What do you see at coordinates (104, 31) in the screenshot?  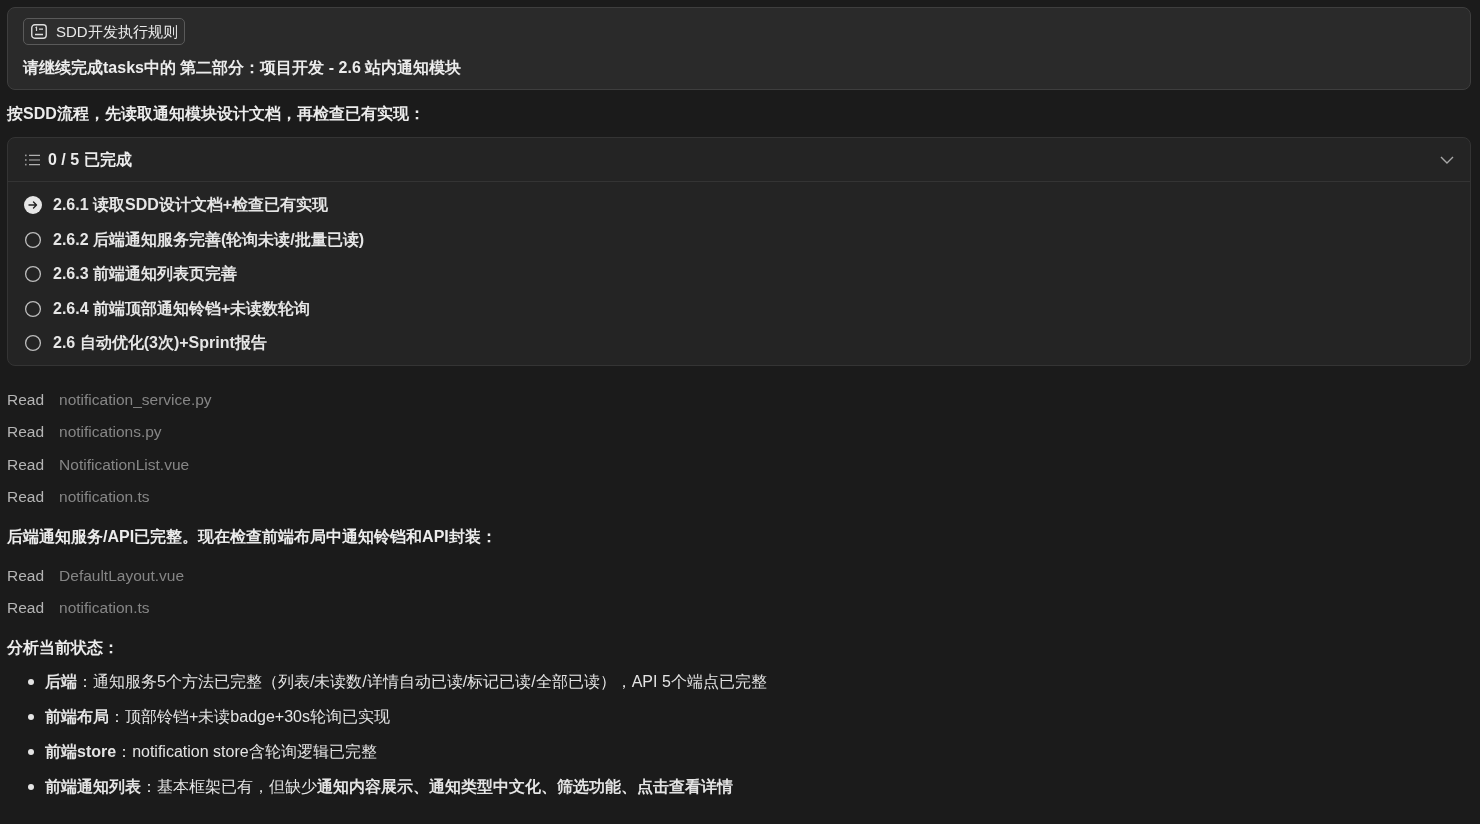 I see `rule-chip: SDD开发执行规则` at bounding box center [104, 31].